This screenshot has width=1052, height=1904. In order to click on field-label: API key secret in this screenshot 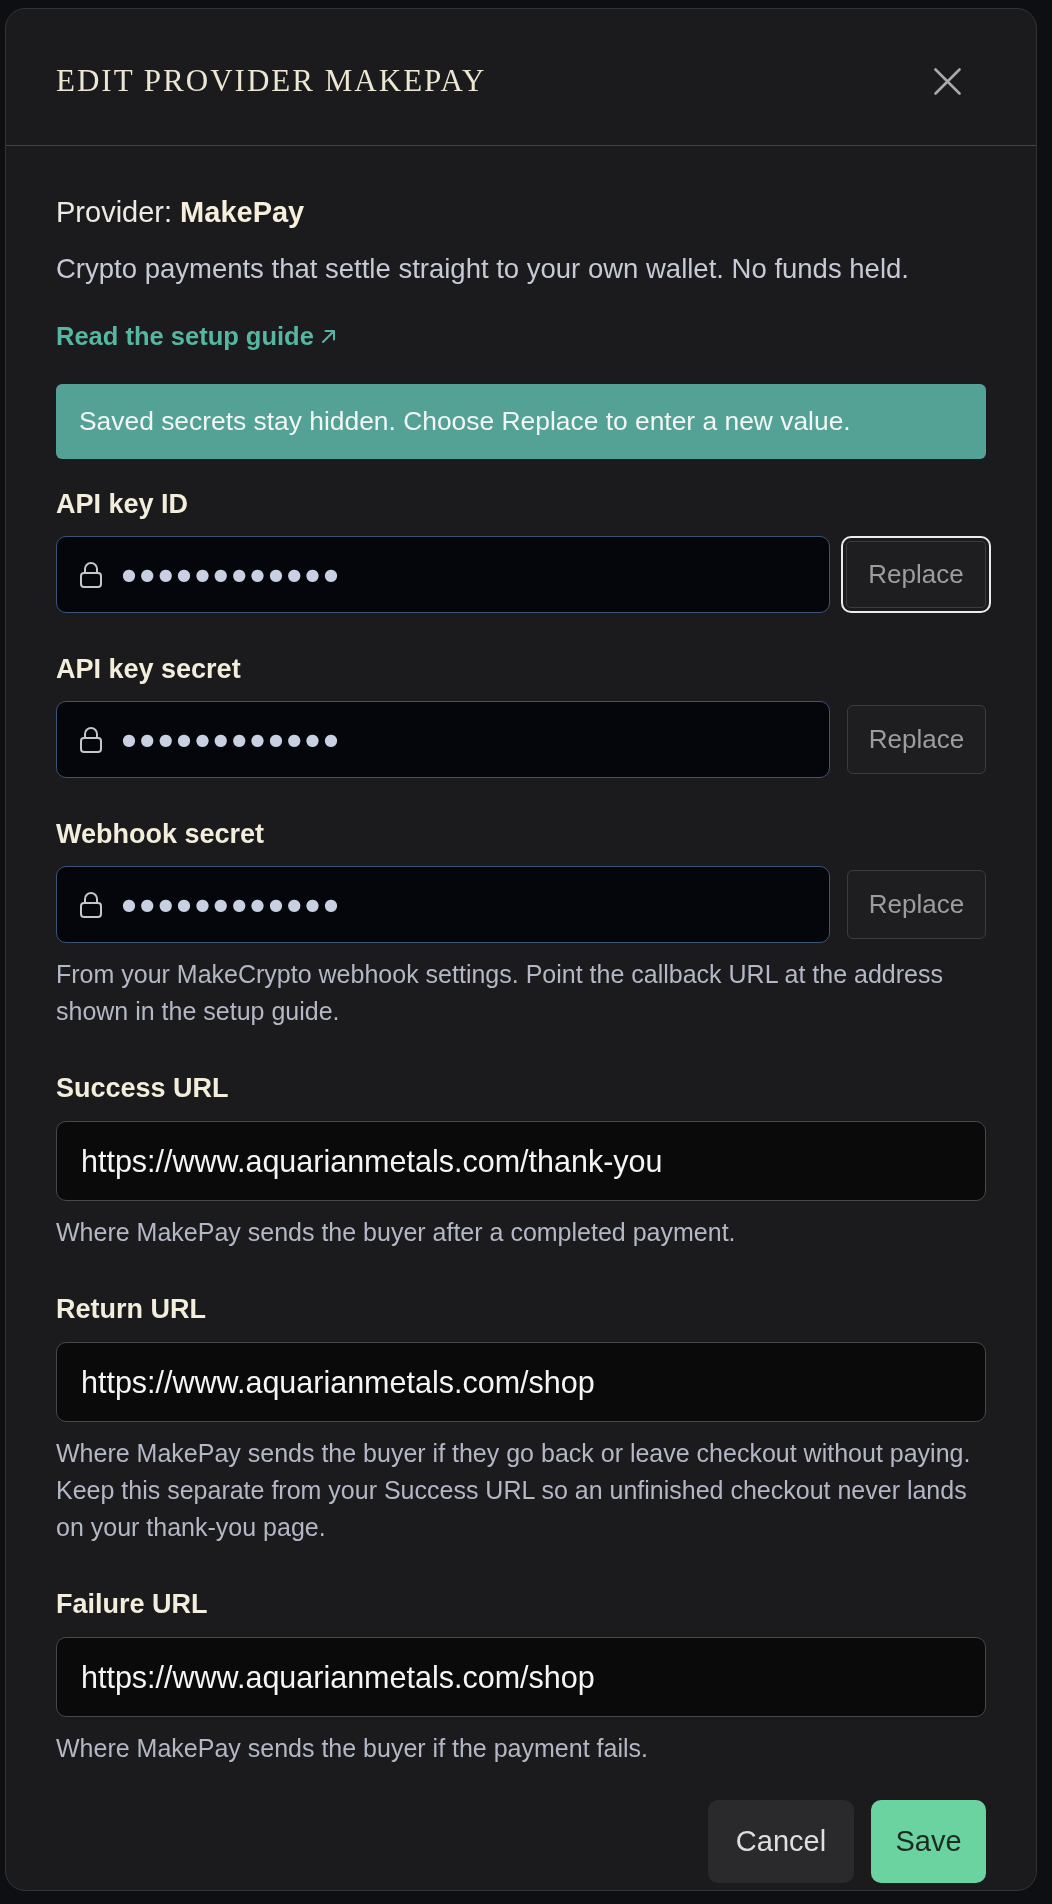, I will do `click(148, 669)`.